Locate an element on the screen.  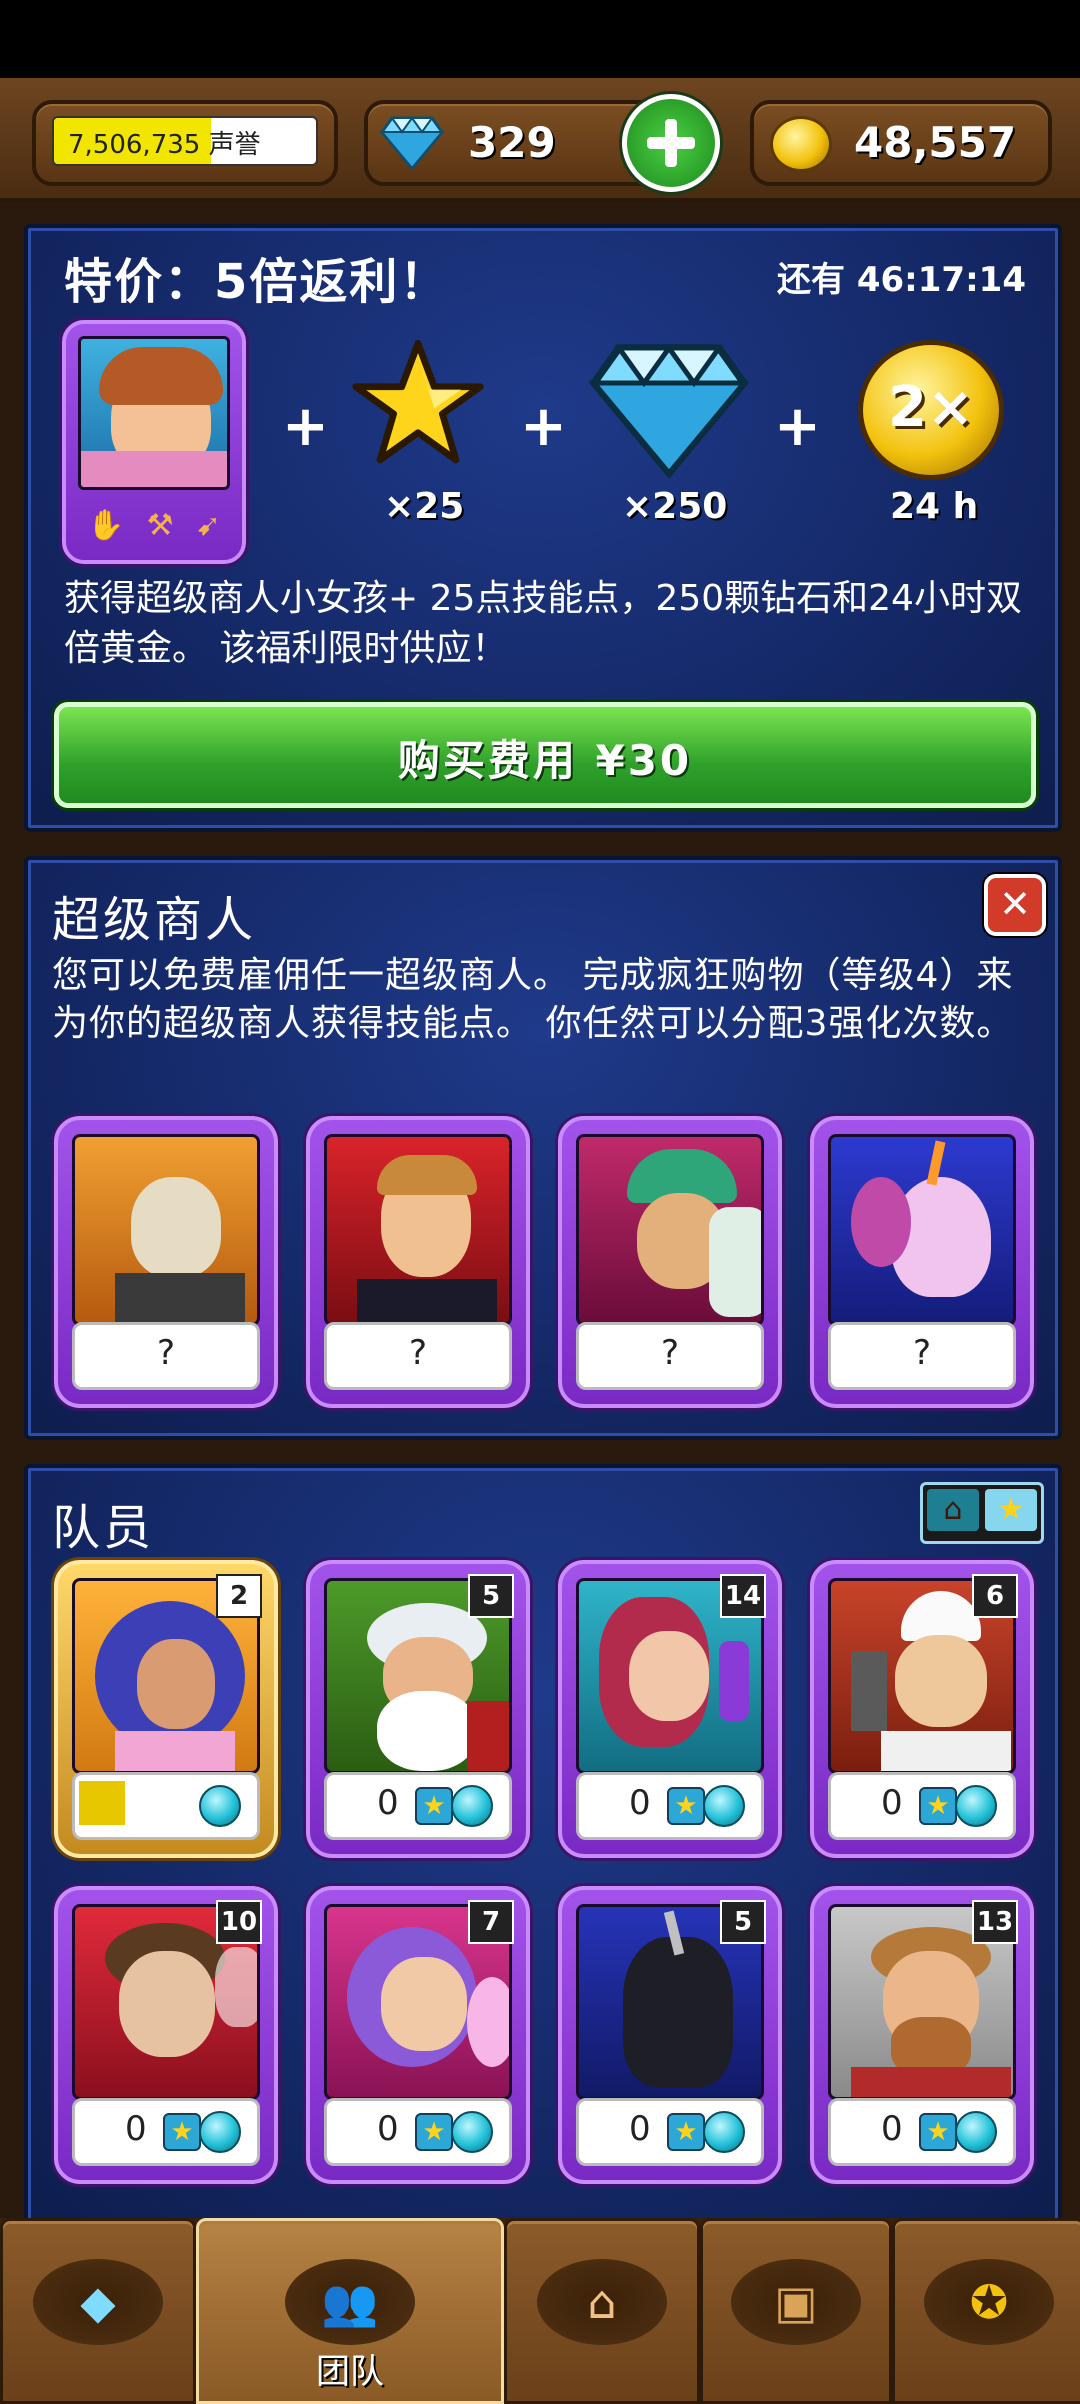
nav-chest: ▣ is located at coordinates (796, 2311).